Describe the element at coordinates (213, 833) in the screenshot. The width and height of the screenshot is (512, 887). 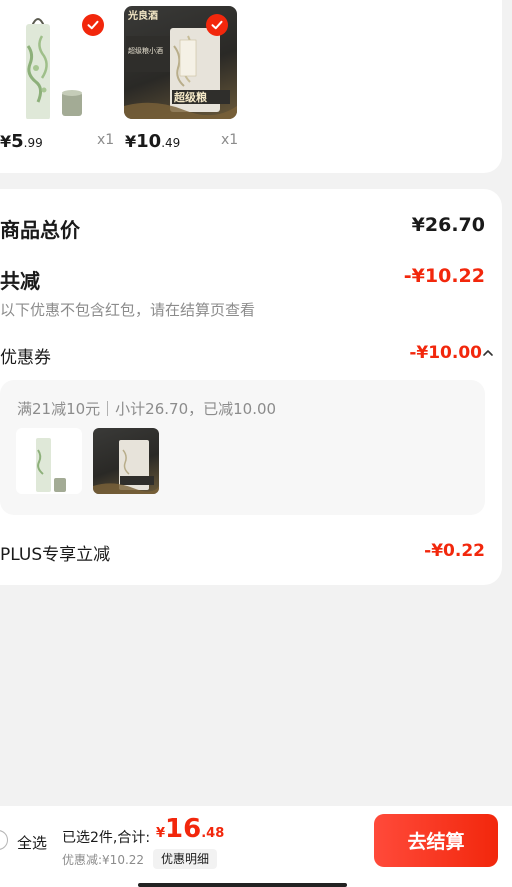
I see `total-decimal: .48` at that location.